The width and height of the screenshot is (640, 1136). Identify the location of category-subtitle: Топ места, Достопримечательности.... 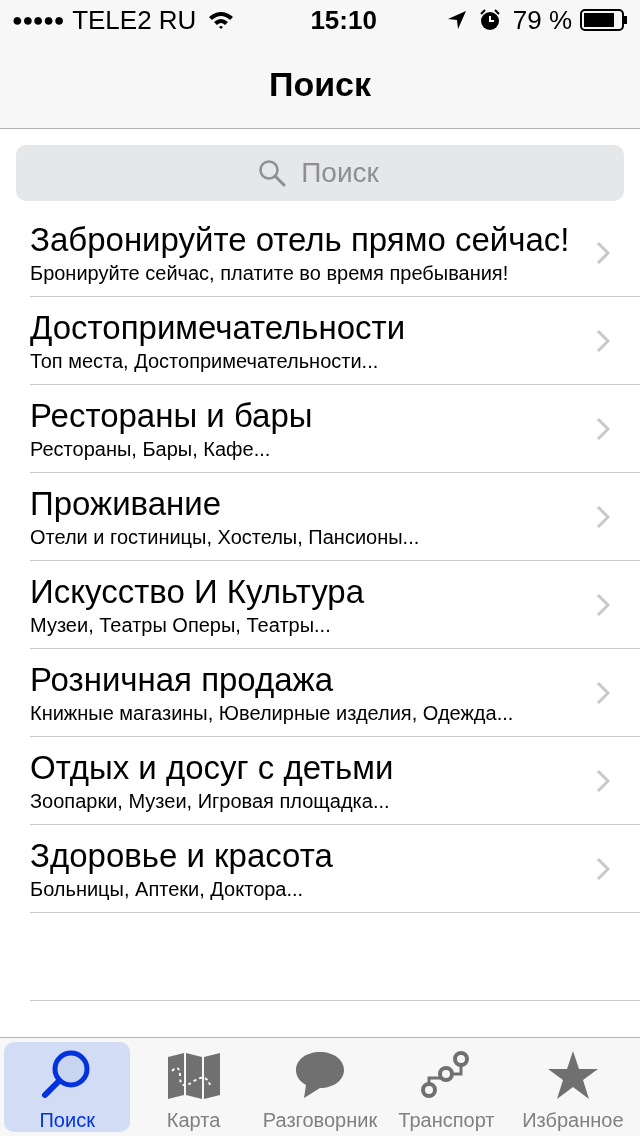
(205, 361).